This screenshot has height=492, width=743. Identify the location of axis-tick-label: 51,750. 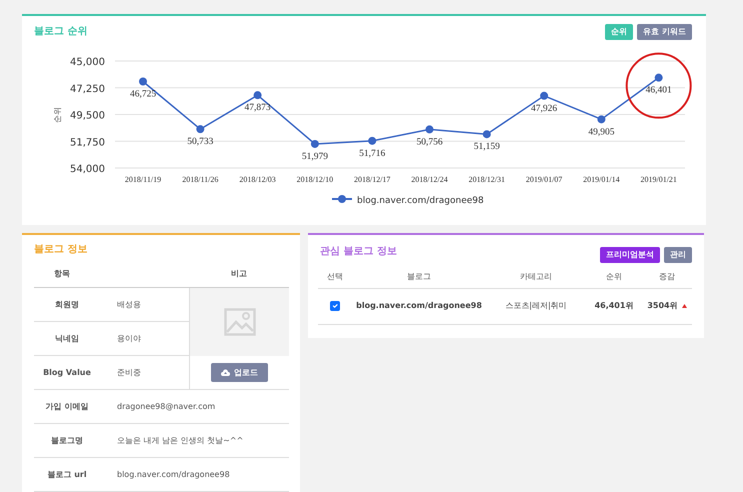
(87, 142).